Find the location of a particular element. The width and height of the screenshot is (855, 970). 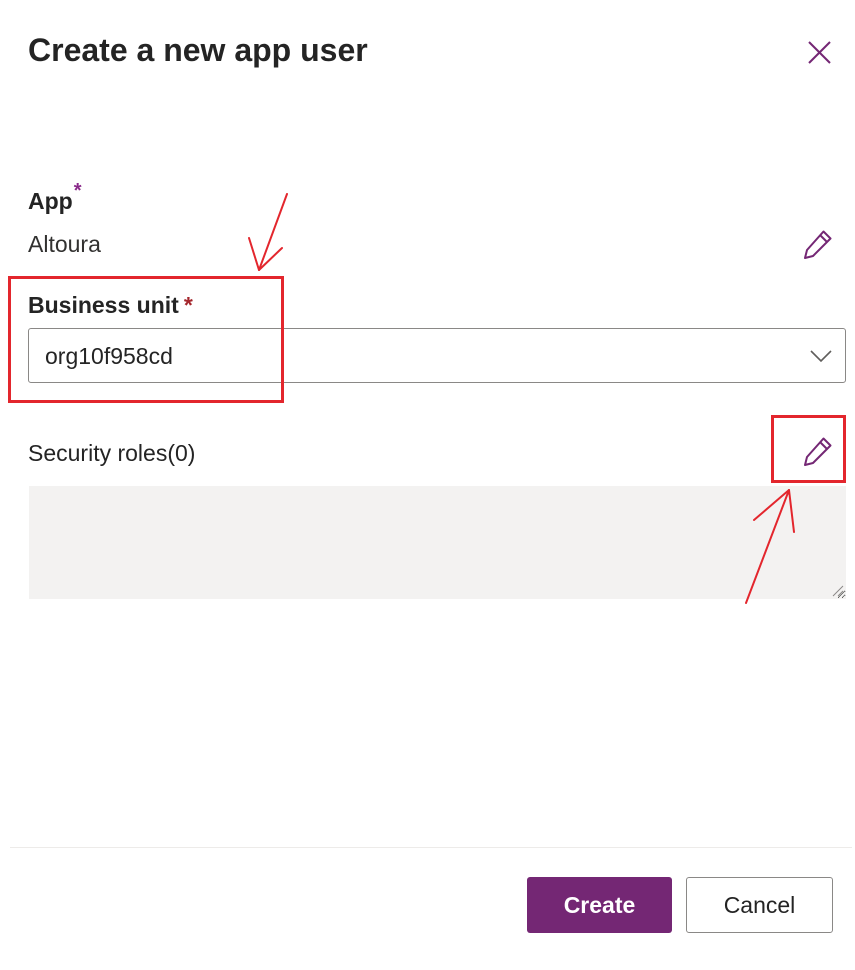

close-icon is located at coordinates (819, 52).